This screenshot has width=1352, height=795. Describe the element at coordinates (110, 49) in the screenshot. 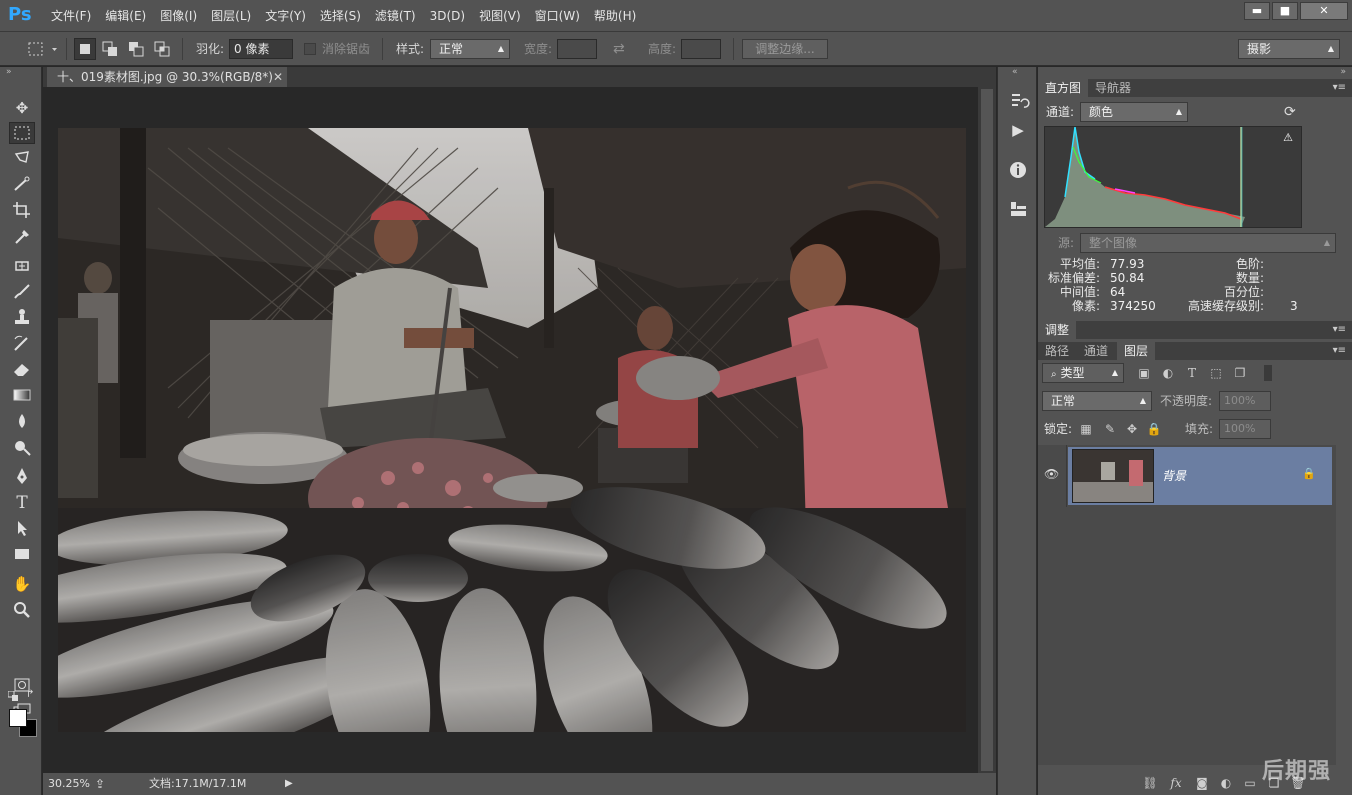

I see `add-to-selection-icon` at that location.